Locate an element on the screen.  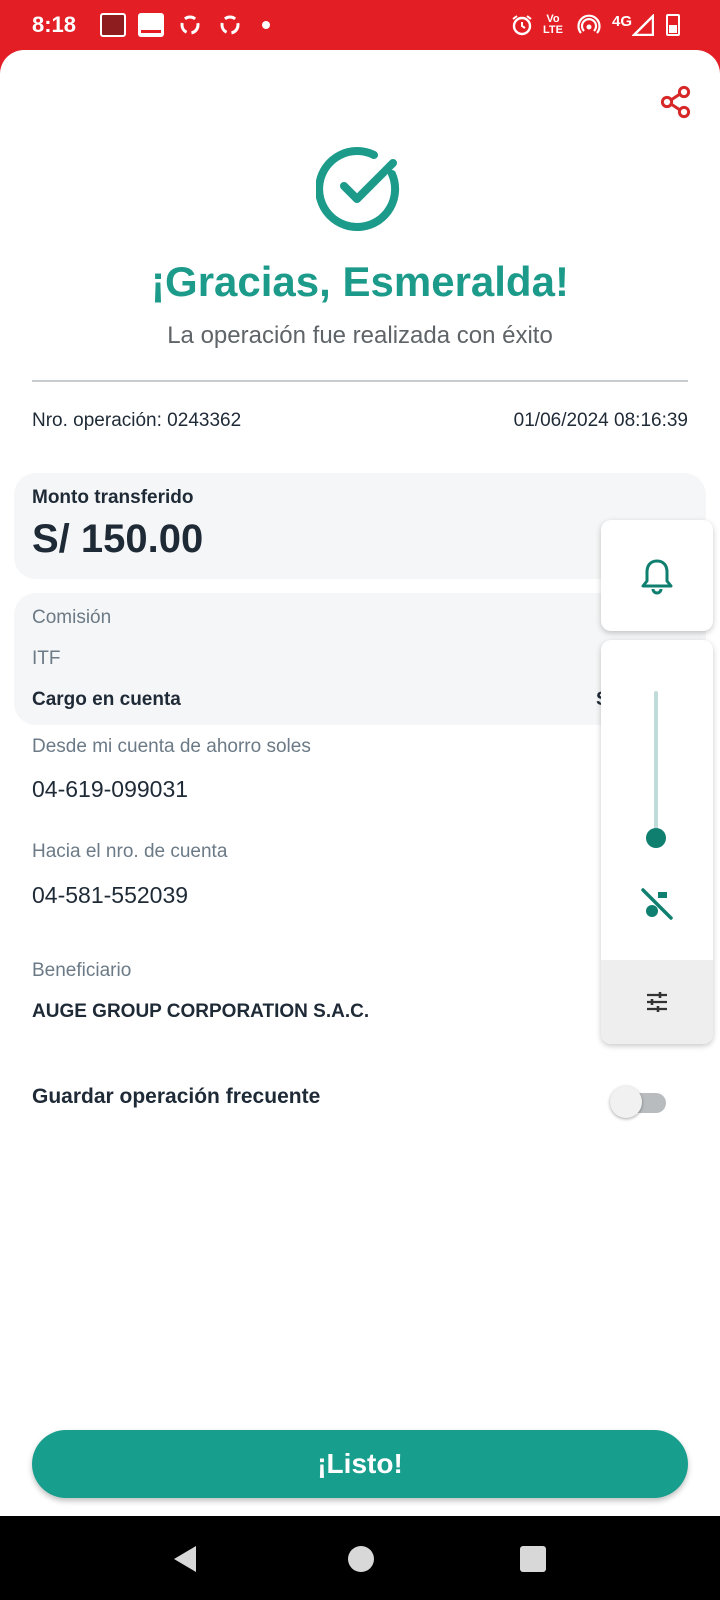
home-icon is located at coordinates (361, 1559).